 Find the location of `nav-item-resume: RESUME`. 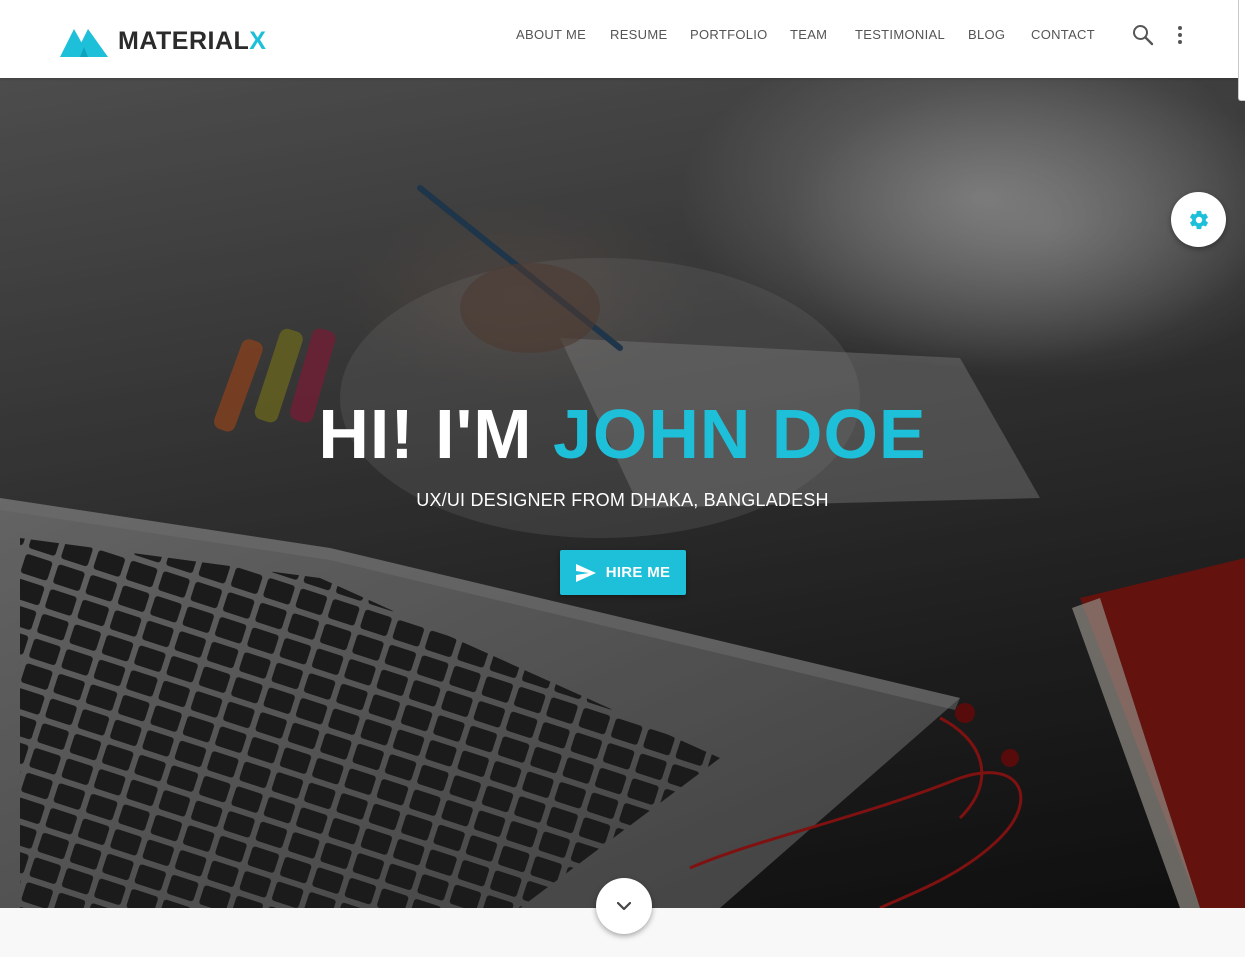

nav-item-resume: RESUME is located at coordinates (638, 34).